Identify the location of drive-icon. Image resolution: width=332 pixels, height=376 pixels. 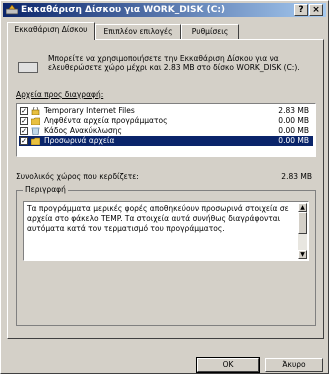
(28, 67).